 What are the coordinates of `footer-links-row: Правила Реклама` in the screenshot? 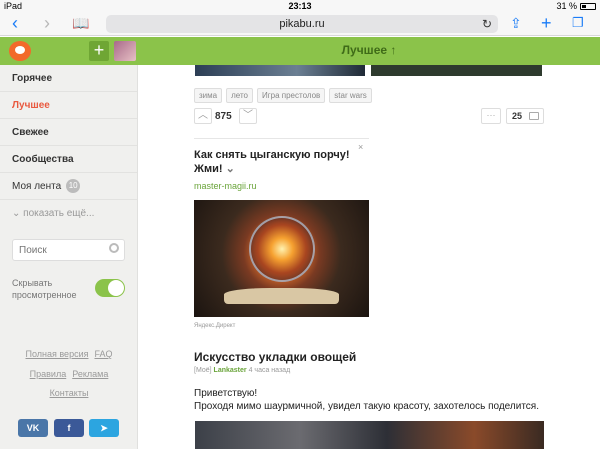 It's located at (69, 374).